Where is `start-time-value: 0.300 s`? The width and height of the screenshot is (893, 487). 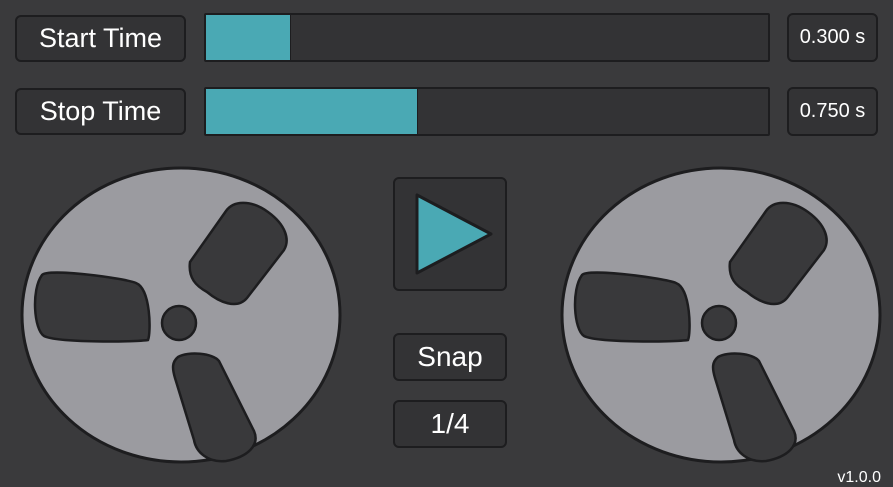
start-time-value: 0.300 s is located at coordinates (832, 37).